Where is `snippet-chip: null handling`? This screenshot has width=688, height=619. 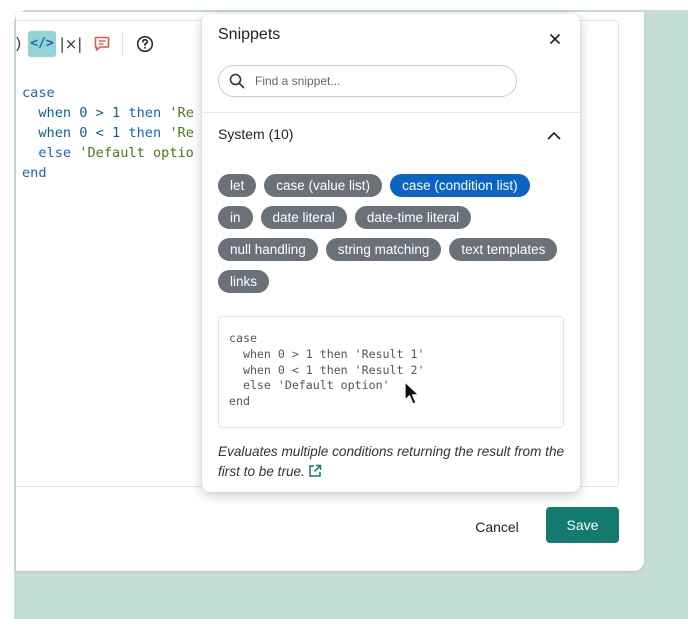
snippet-chip: null handling is located at coordinates (268, 249).